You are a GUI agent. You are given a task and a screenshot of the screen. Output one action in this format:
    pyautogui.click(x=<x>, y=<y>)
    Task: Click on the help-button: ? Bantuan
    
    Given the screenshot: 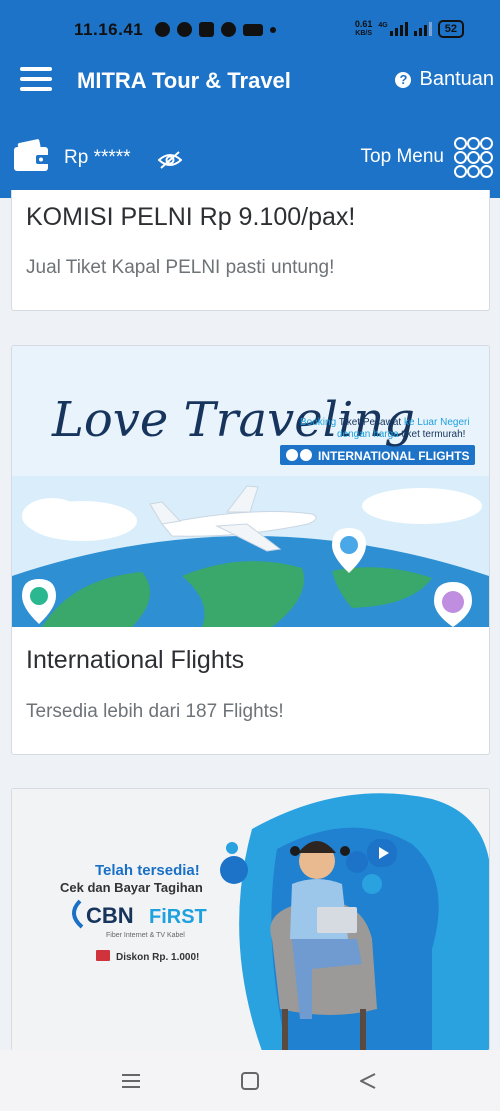 What is the action you would take?
    pyautogui.click(x=444, y=79)
    